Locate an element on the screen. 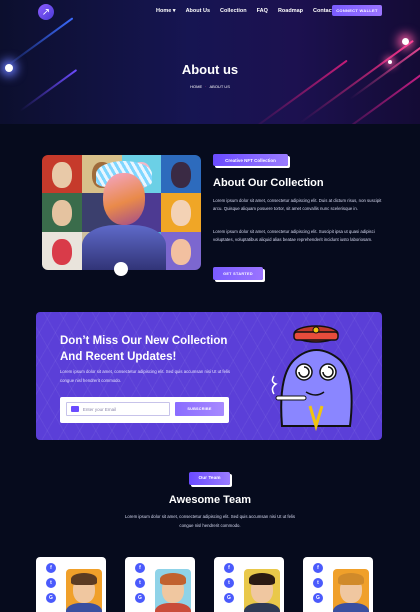 Image resolution: width=420 pixels, height=612 pixels. about-pill-label: Creative NFT Collection is located at coordinates (250, 160).